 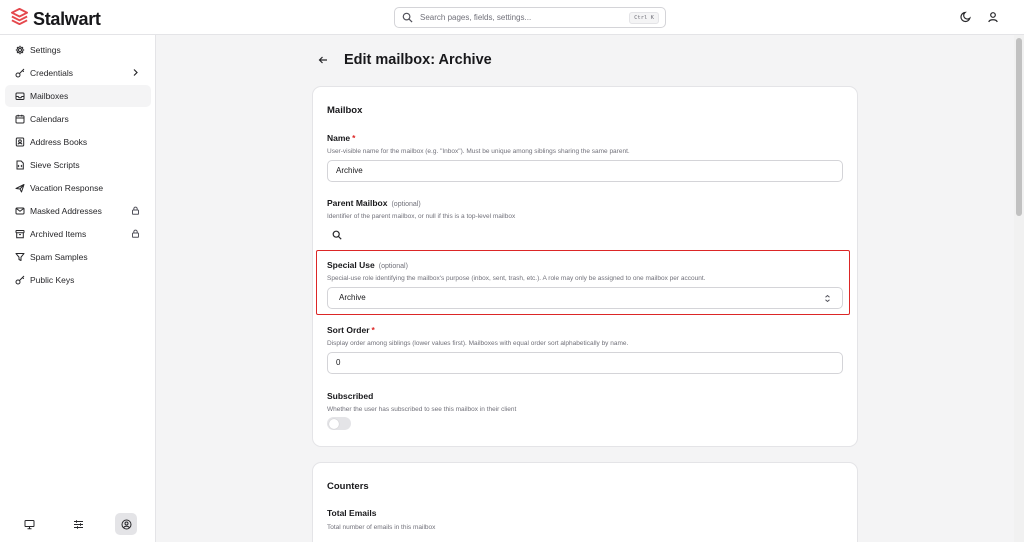 What do you see at coordinates (348, 330) in the screenshot?
I see `sort-order-label-text: Sort Order` at bounding box center [348, 330].